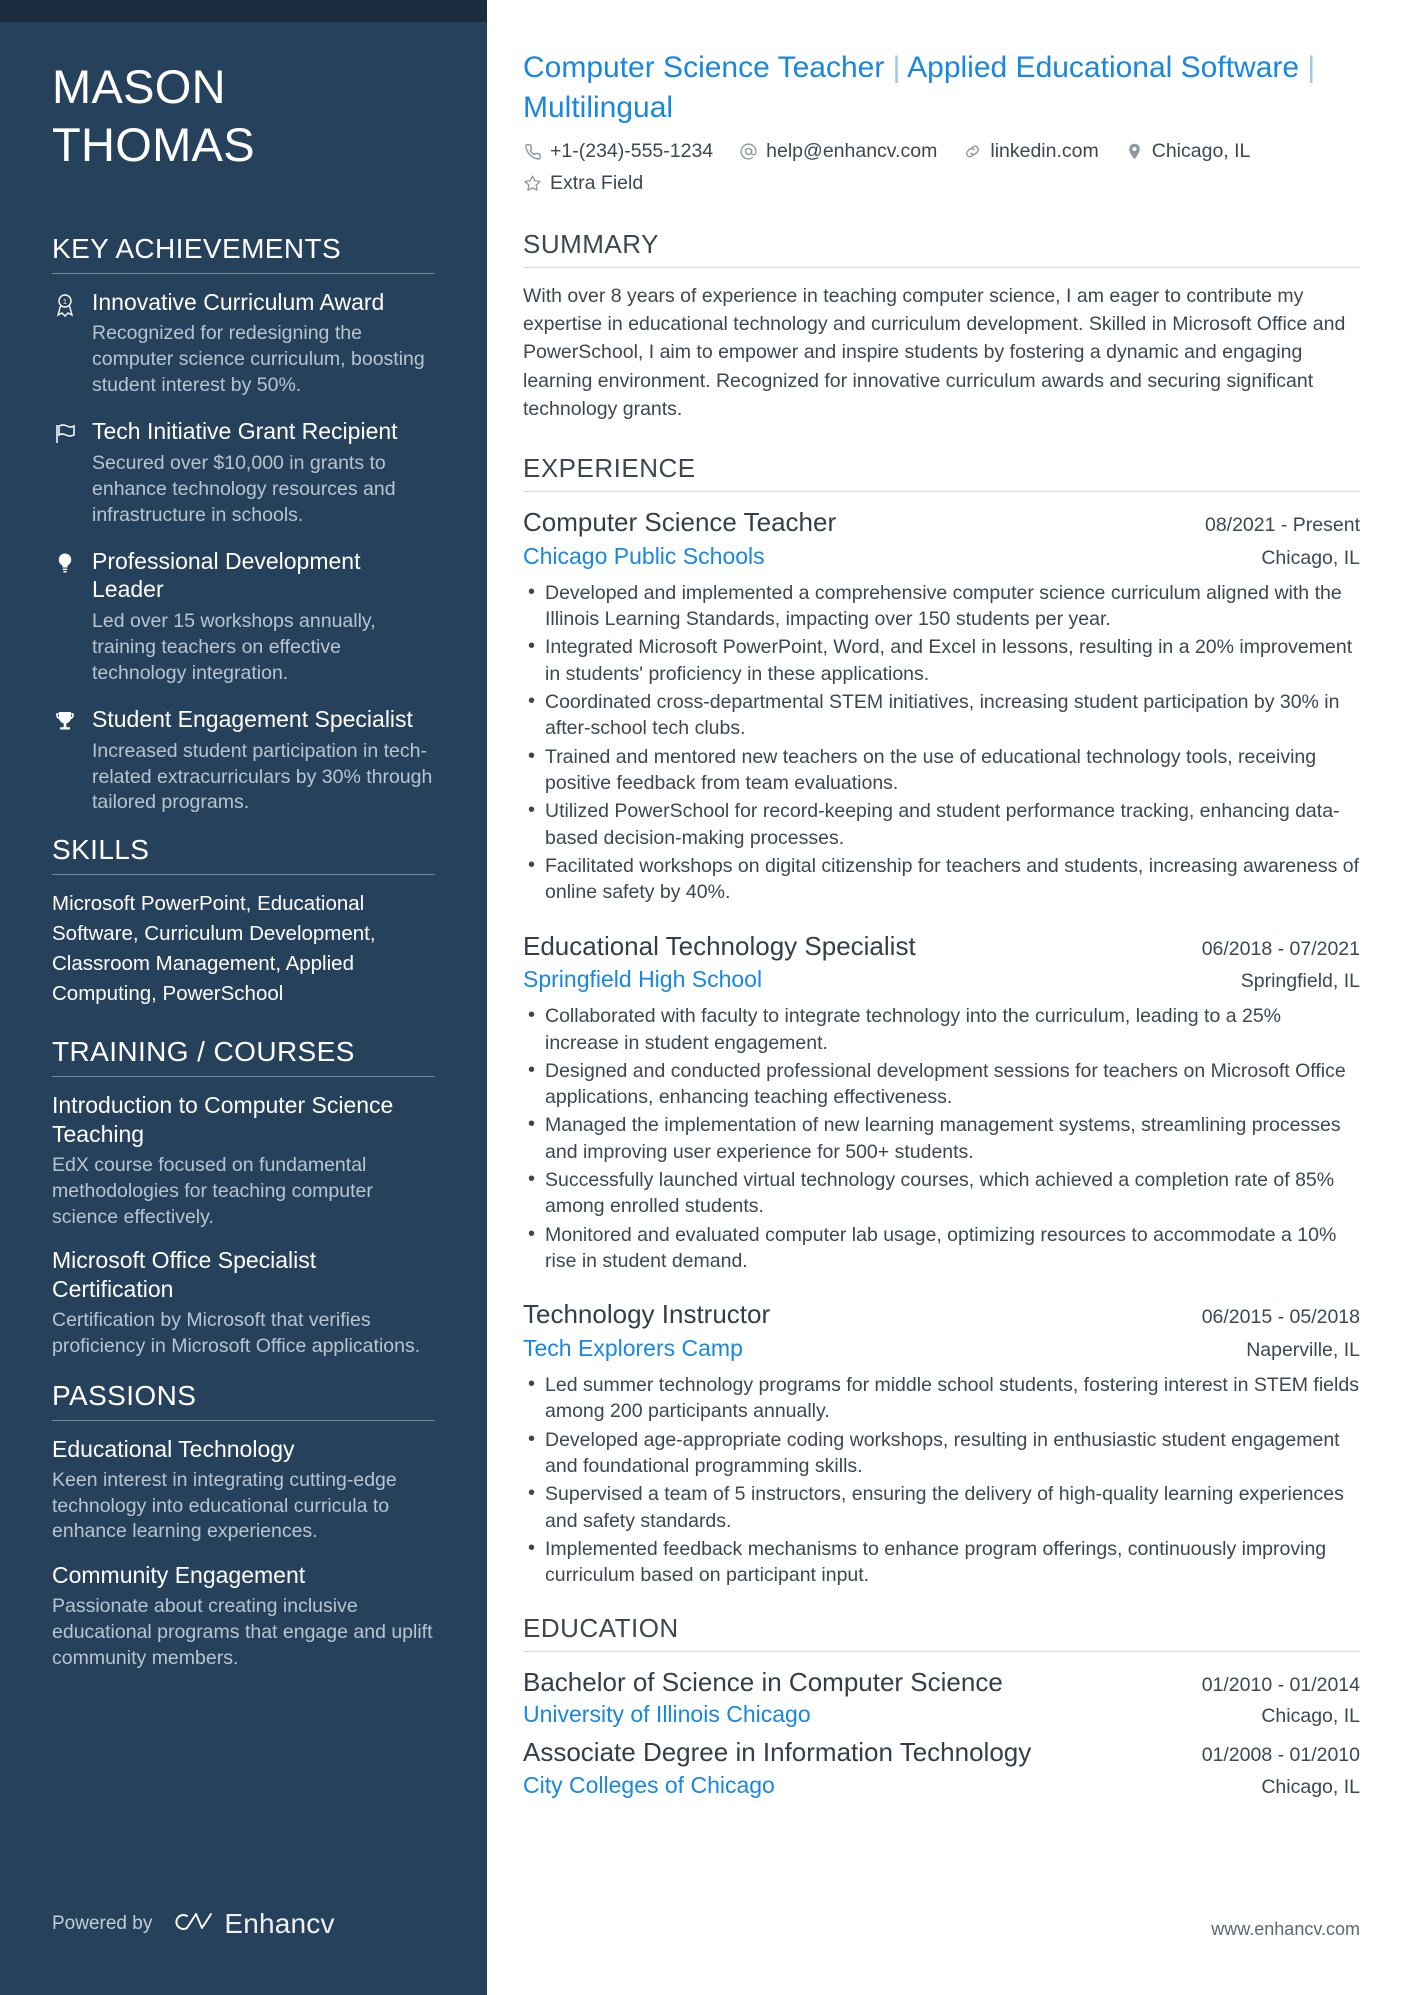 The width and height of the screenshot is (1410, 1995). I want to click on degree-title: Bachelor of Science in Computer Science, so click(763, 1681).